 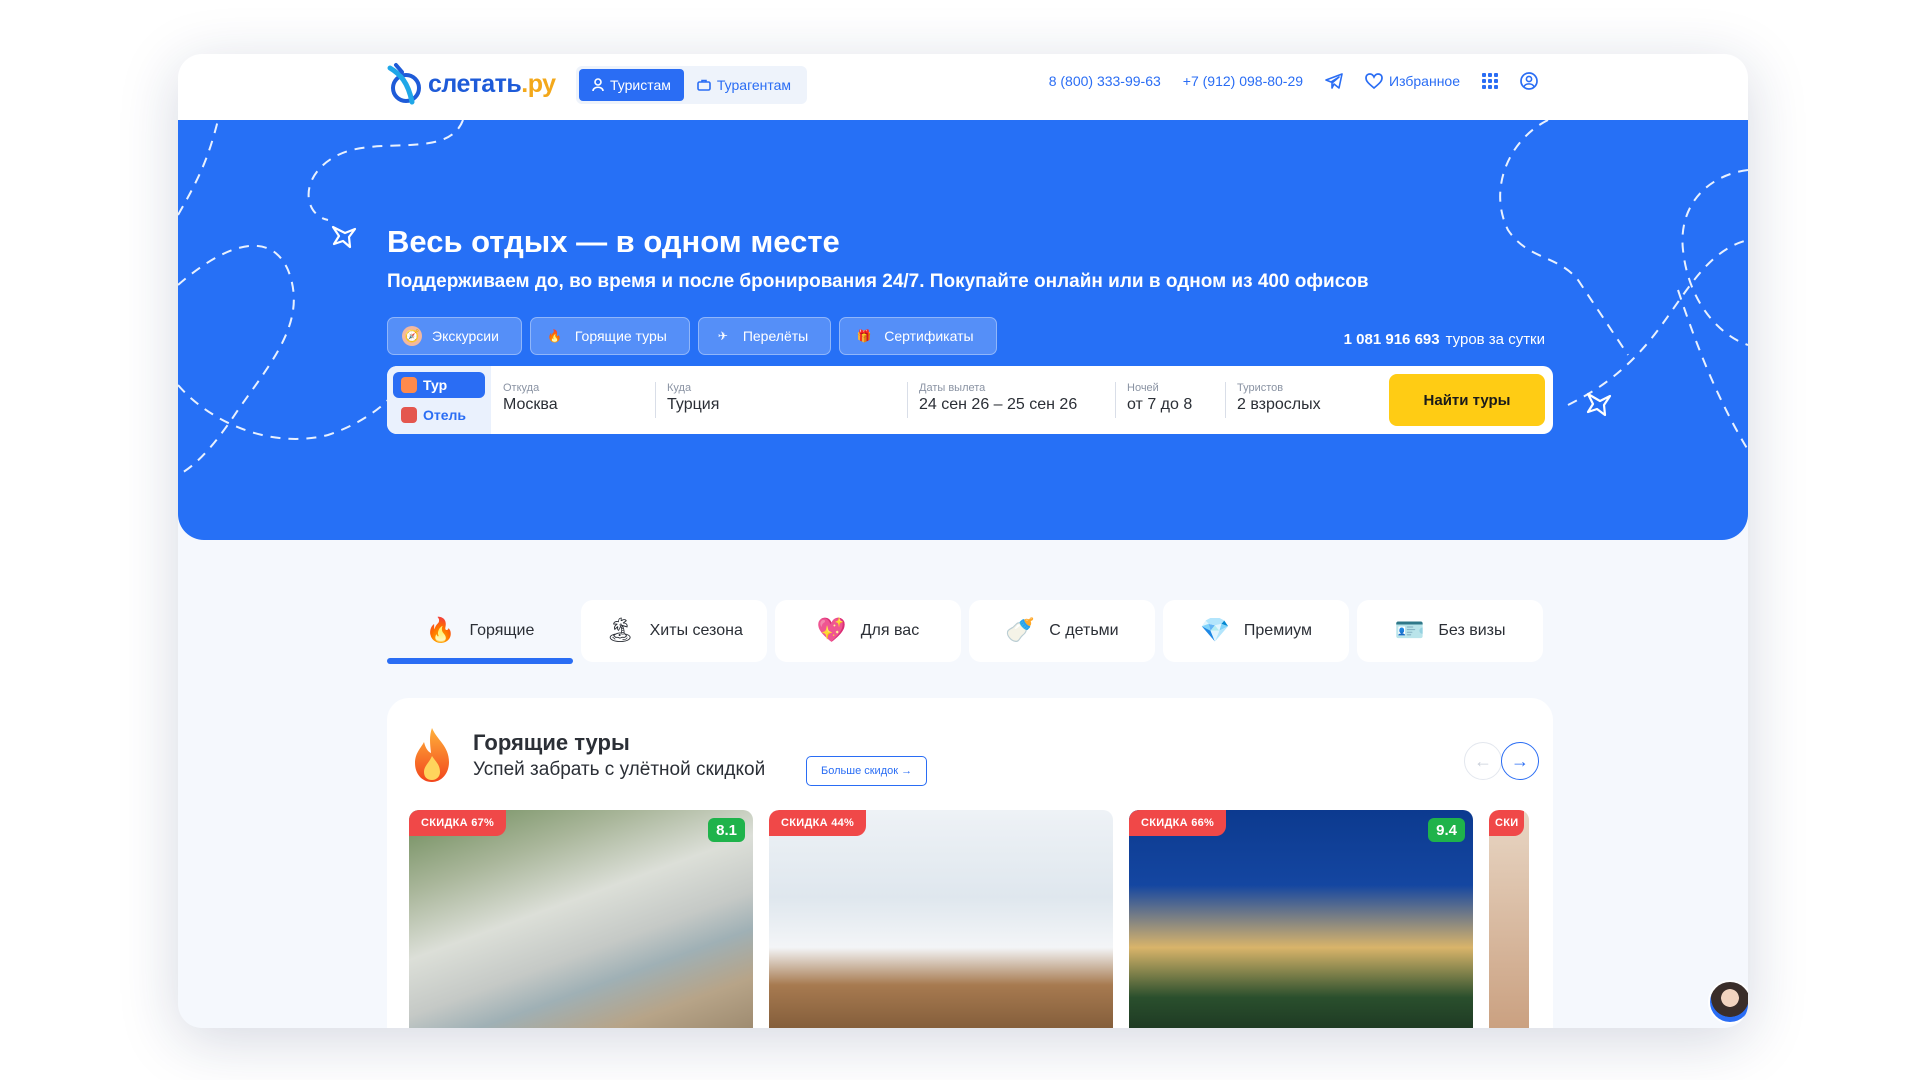 I want to click on suitcase-icon, so click(x=409, y=385).